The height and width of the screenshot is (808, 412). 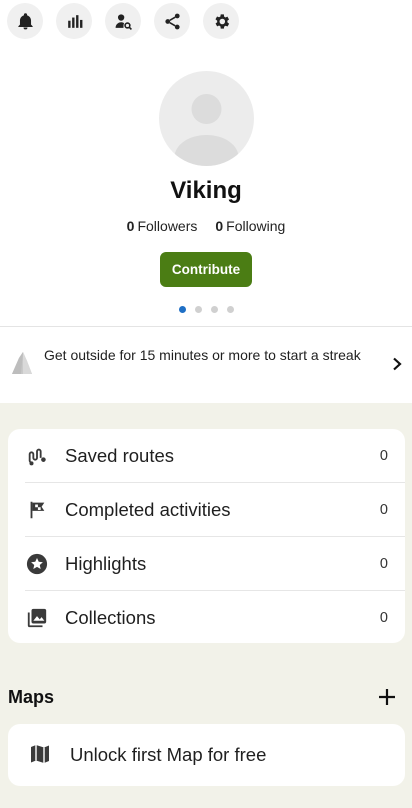 I want to click on list-item-completed-activities: Completed activities 0, so click(x=206, y=510).